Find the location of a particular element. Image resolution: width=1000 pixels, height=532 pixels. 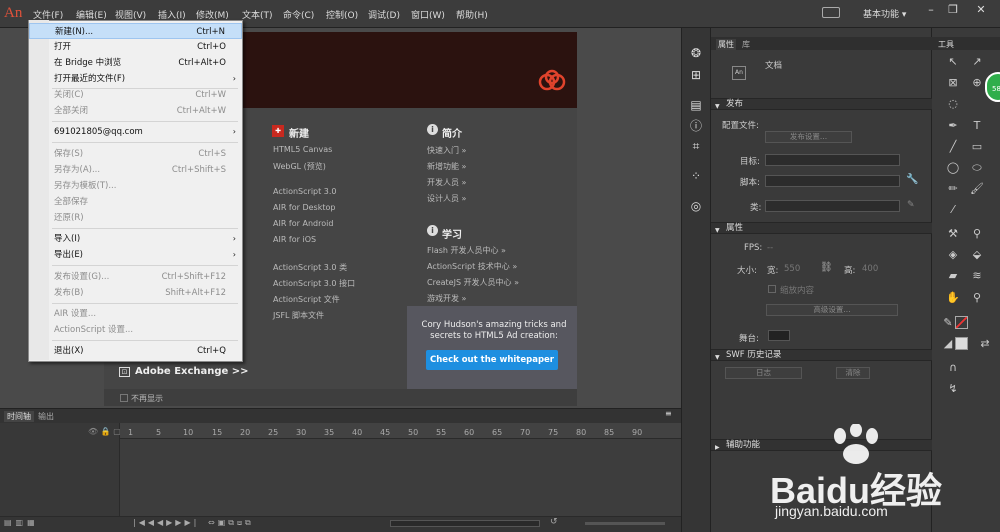

pencil-icon: ✎ is located at coordinates (911, 205).